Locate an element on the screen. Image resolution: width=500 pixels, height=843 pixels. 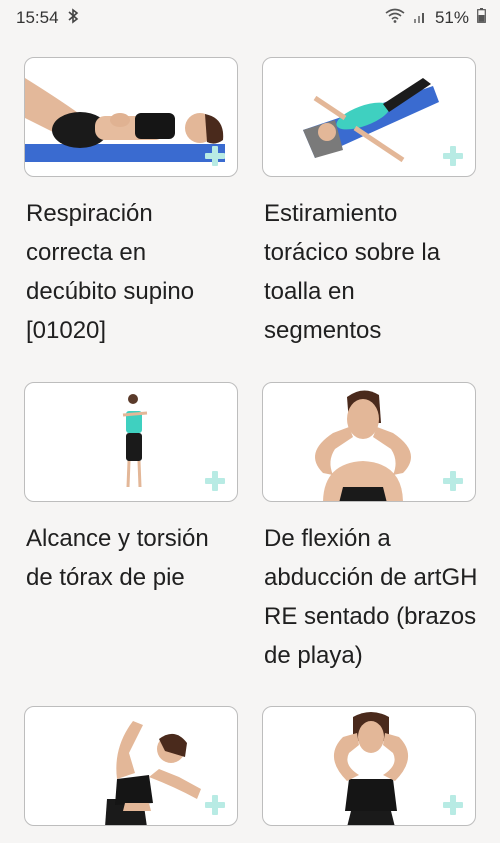
status-bar: 15:54 51% is located at coordinates (250, 18).